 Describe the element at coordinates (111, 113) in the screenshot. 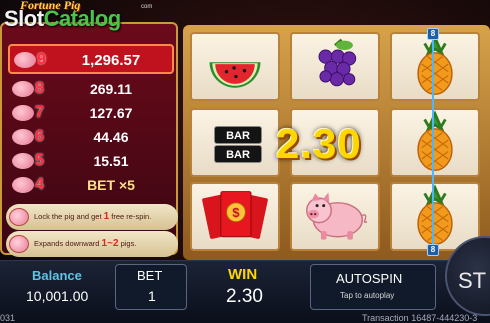

I see `payout-value: 127.67` at that location.